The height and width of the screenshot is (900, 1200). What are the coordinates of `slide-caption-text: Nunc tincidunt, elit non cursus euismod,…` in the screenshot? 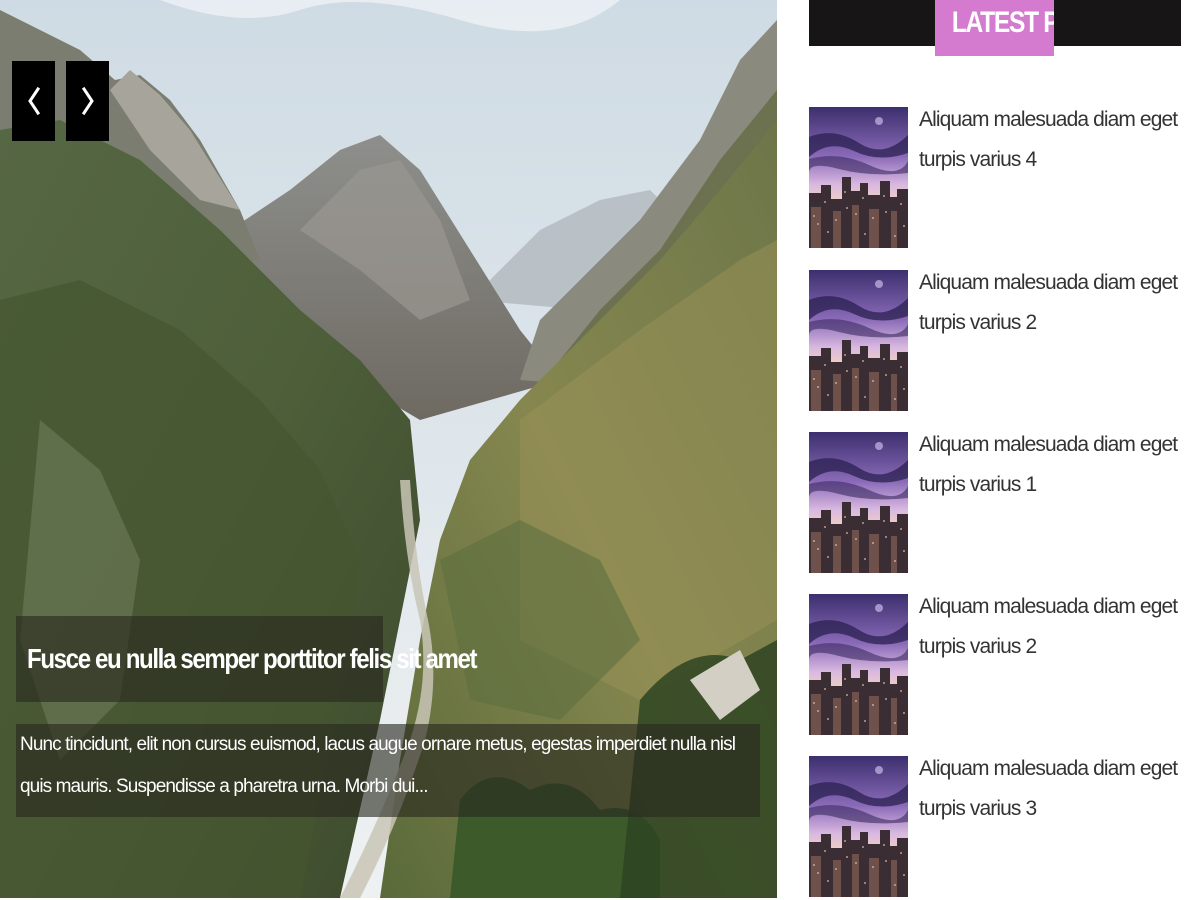 It's located at (378, 765).